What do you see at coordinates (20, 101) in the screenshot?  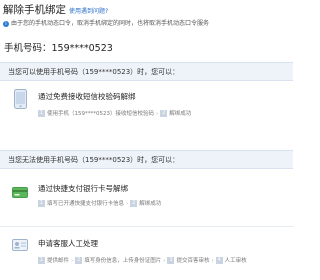 I see `phone-icon` at bounding box center [20, 101].